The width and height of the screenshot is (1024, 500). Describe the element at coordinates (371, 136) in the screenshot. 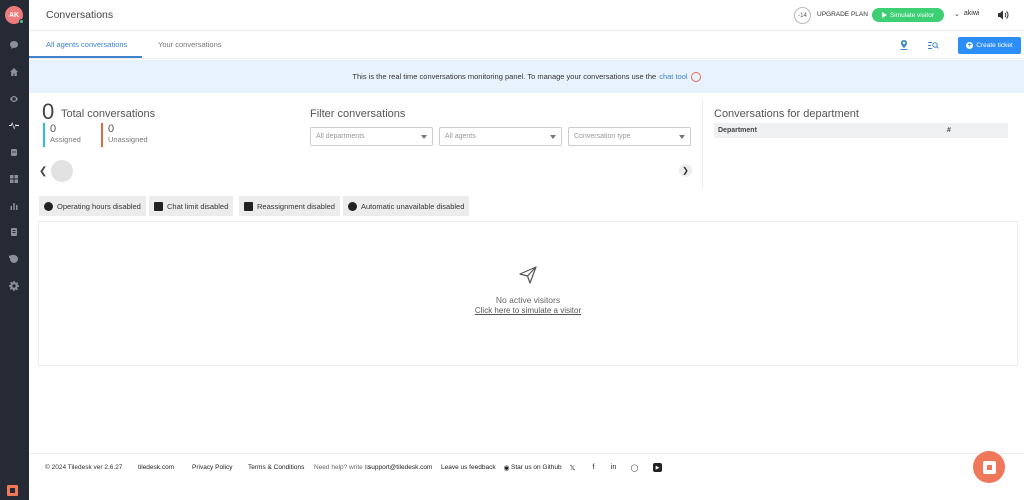

I see `departments-select: All departments` at that location.